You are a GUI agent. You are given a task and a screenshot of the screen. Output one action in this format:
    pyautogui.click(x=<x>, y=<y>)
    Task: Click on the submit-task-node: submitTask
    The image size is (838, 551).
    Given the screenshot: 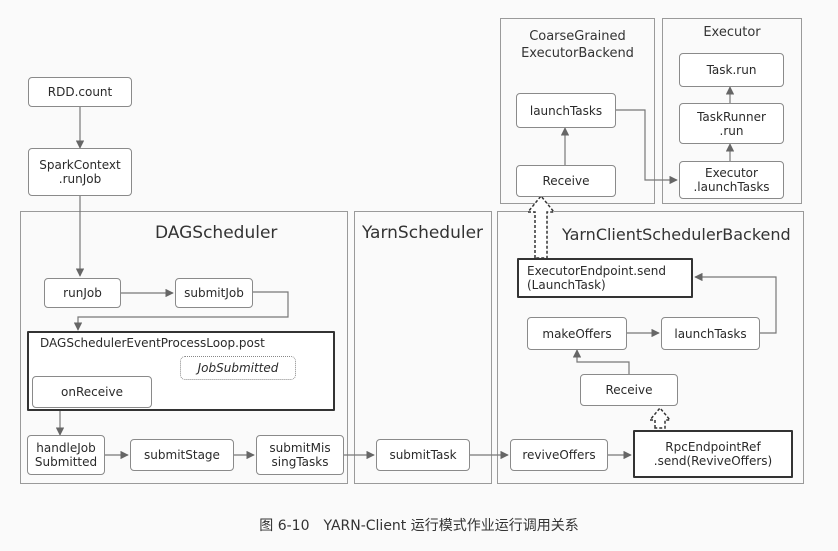 What is the action you would take?
    pyautogui.click(x=423, y=455)
    